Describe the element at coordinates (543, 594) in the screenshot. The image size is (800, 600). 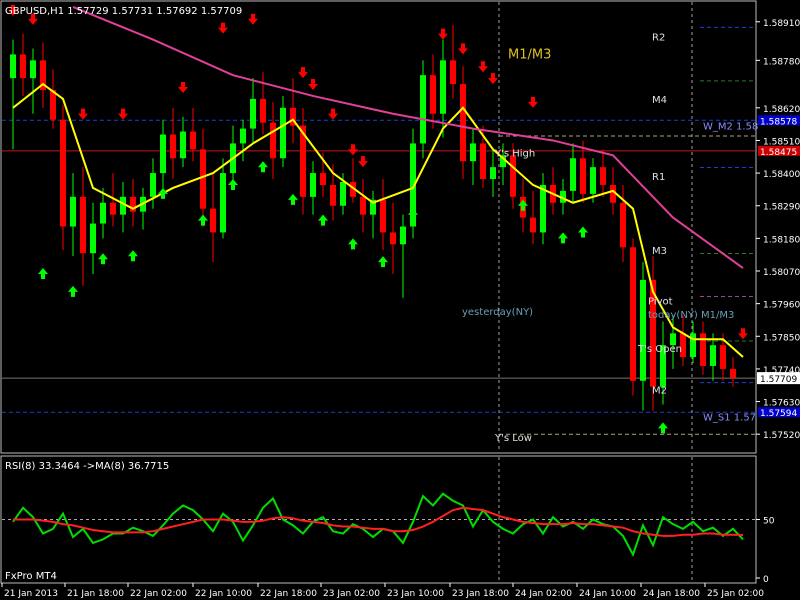
I see `x-tick-label: 24 Jan 02:00` at that location.